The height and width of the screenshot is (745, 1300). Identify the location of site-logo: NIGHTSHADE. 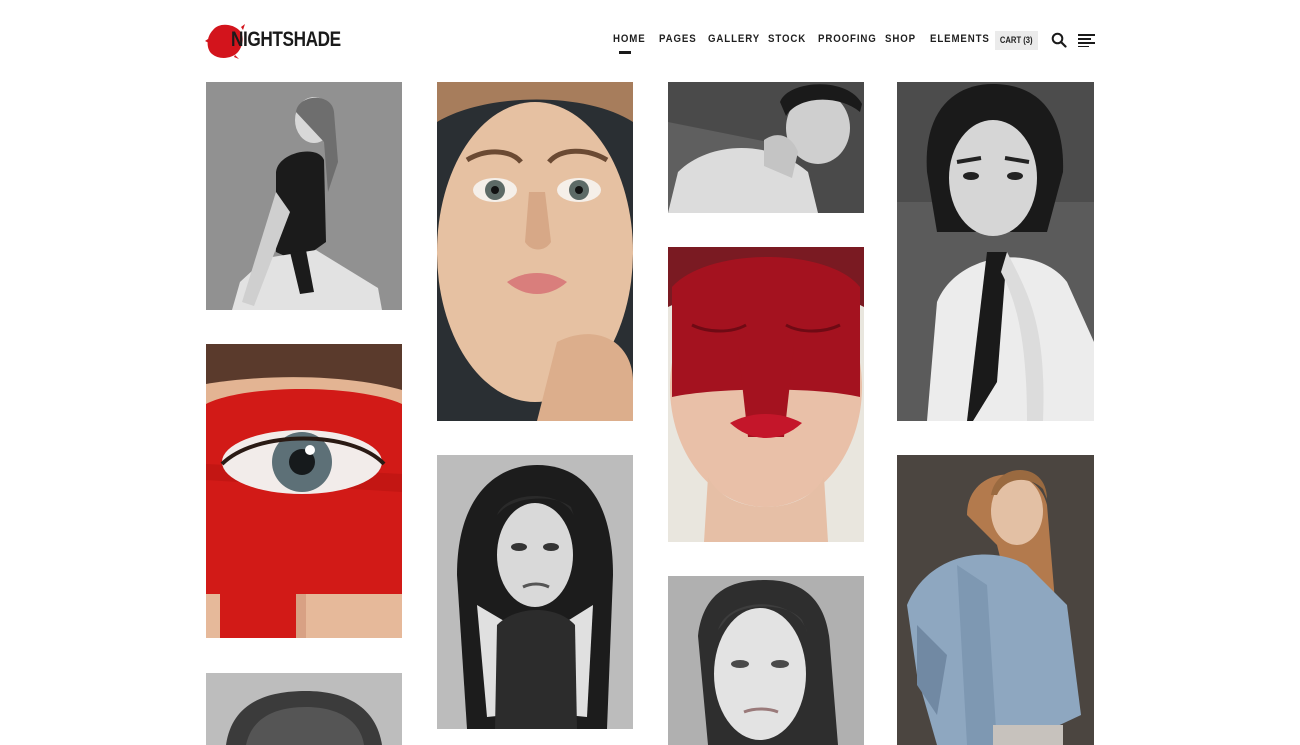
(273, 41).